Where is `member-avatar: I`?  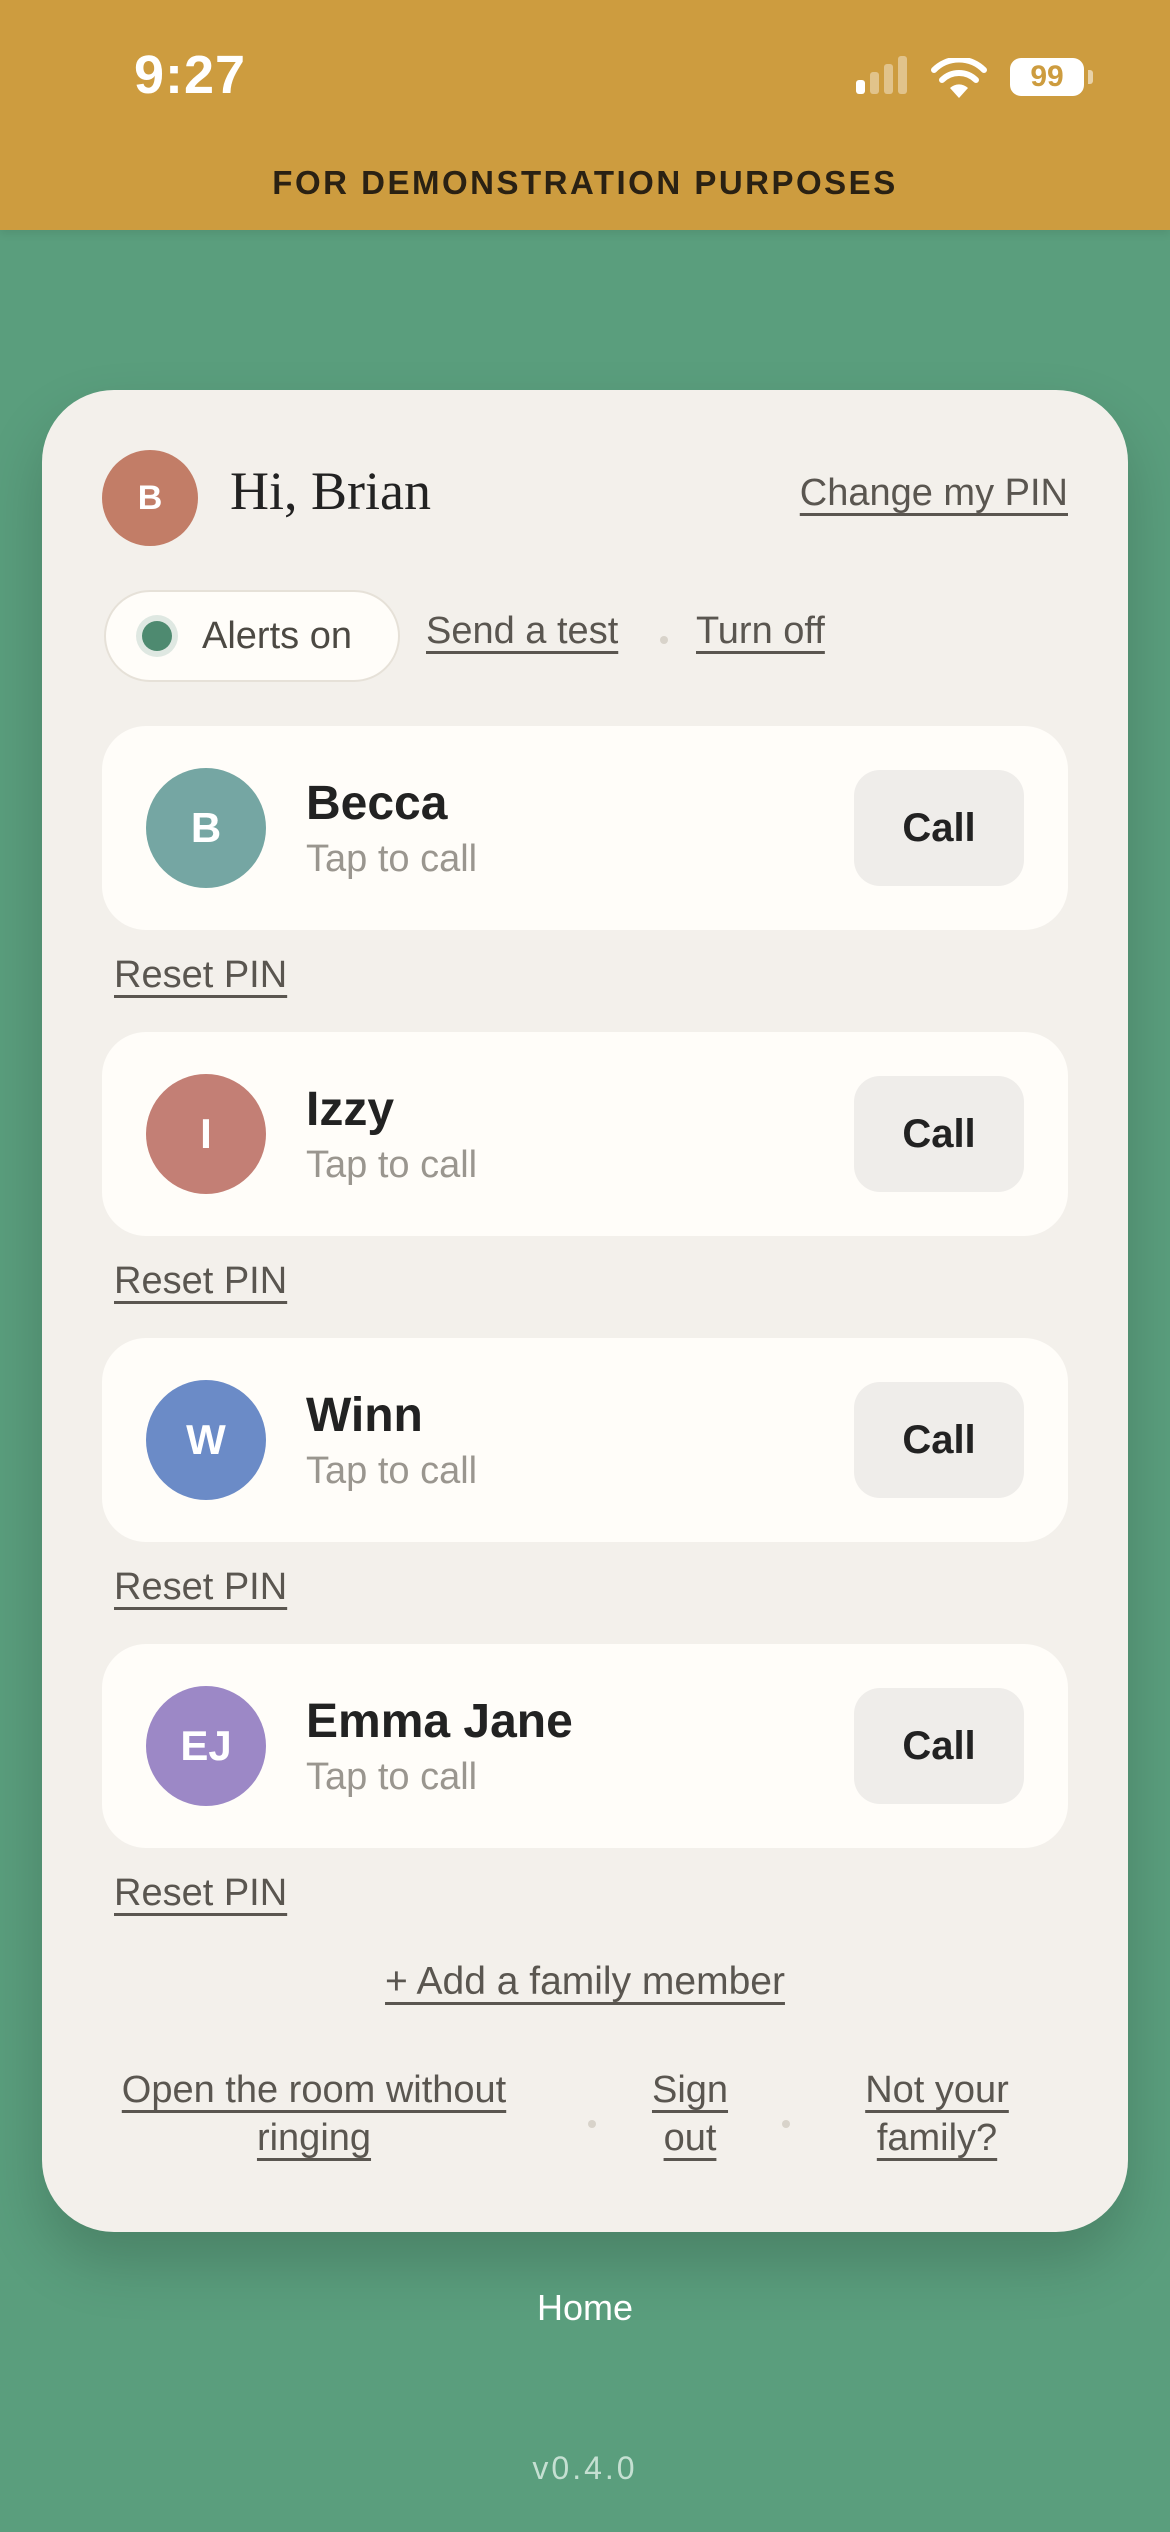
member-avatar: I is located at coordinates (206, 1134).